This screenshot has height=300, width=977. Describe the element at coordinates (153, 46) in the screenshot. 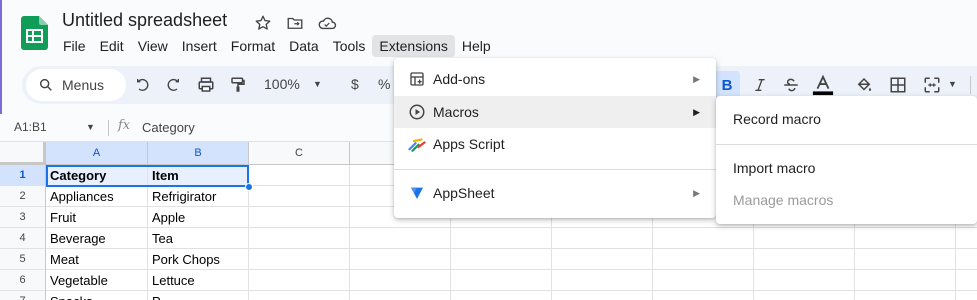

I see `menu-view: View` at that location.